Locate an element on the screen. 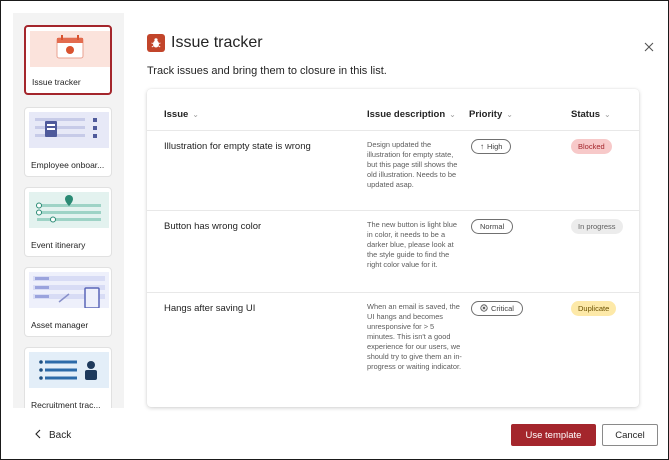  column-header-issue: Issue ⌄ is located at coordinates (181, 114).